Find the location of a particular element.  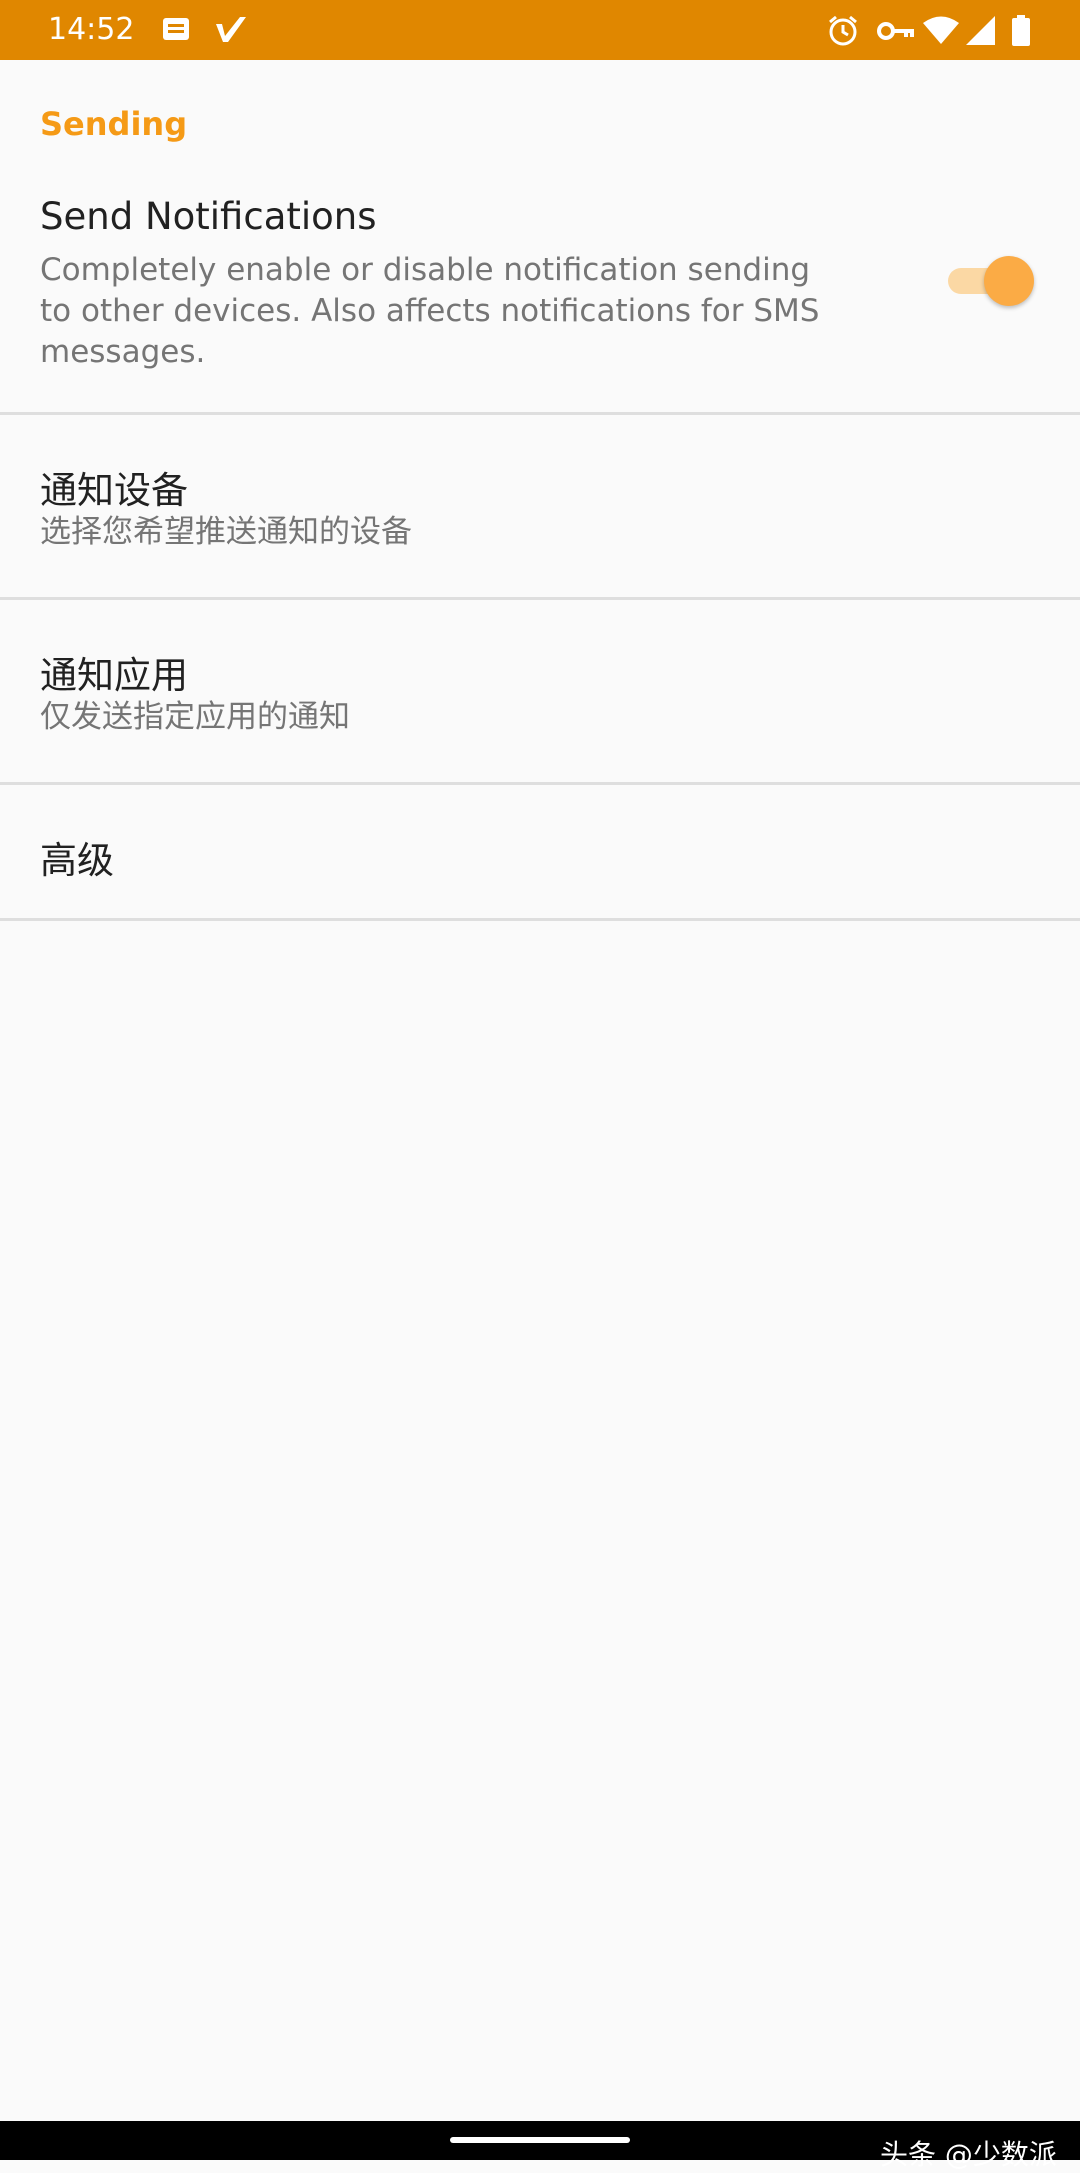

notification-devices-summary: 选择您希望推送通知的设备 is located at coordinates (226, 532).